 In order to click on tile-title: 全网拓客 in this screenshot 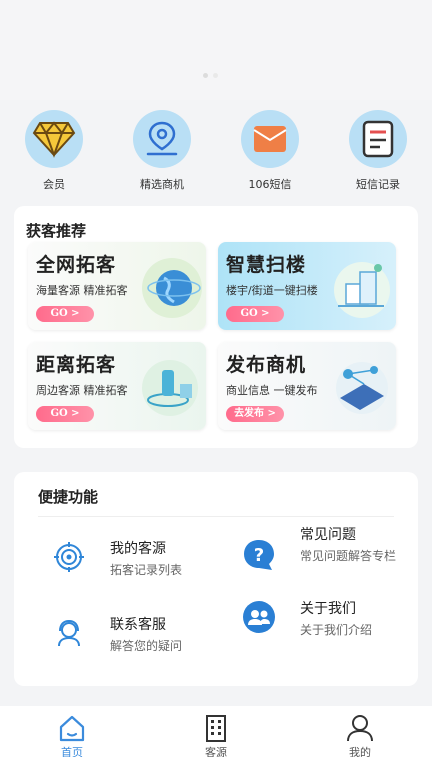, I will do `click(76, 265)`.